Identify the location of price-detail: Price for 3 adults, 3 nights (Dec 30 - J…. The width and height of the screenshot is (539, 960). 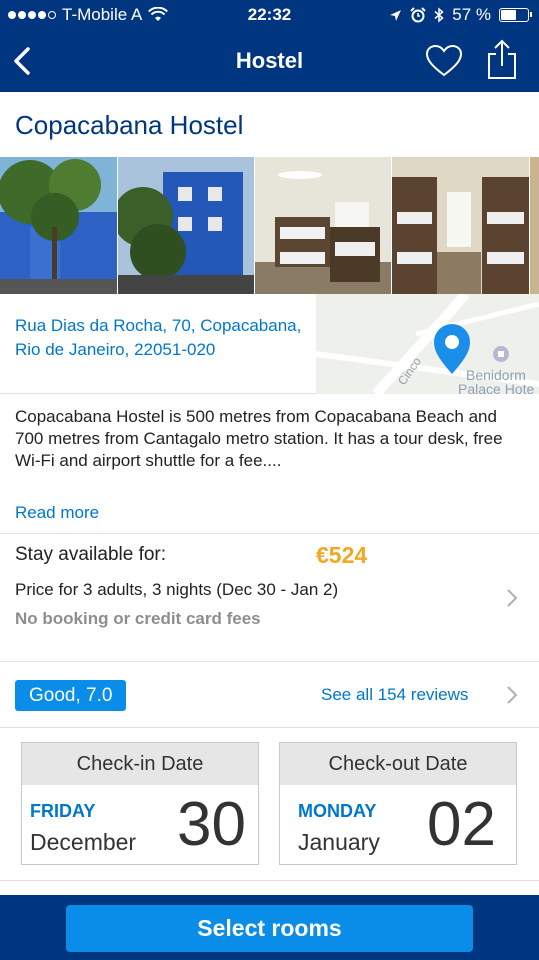
(177, 589).